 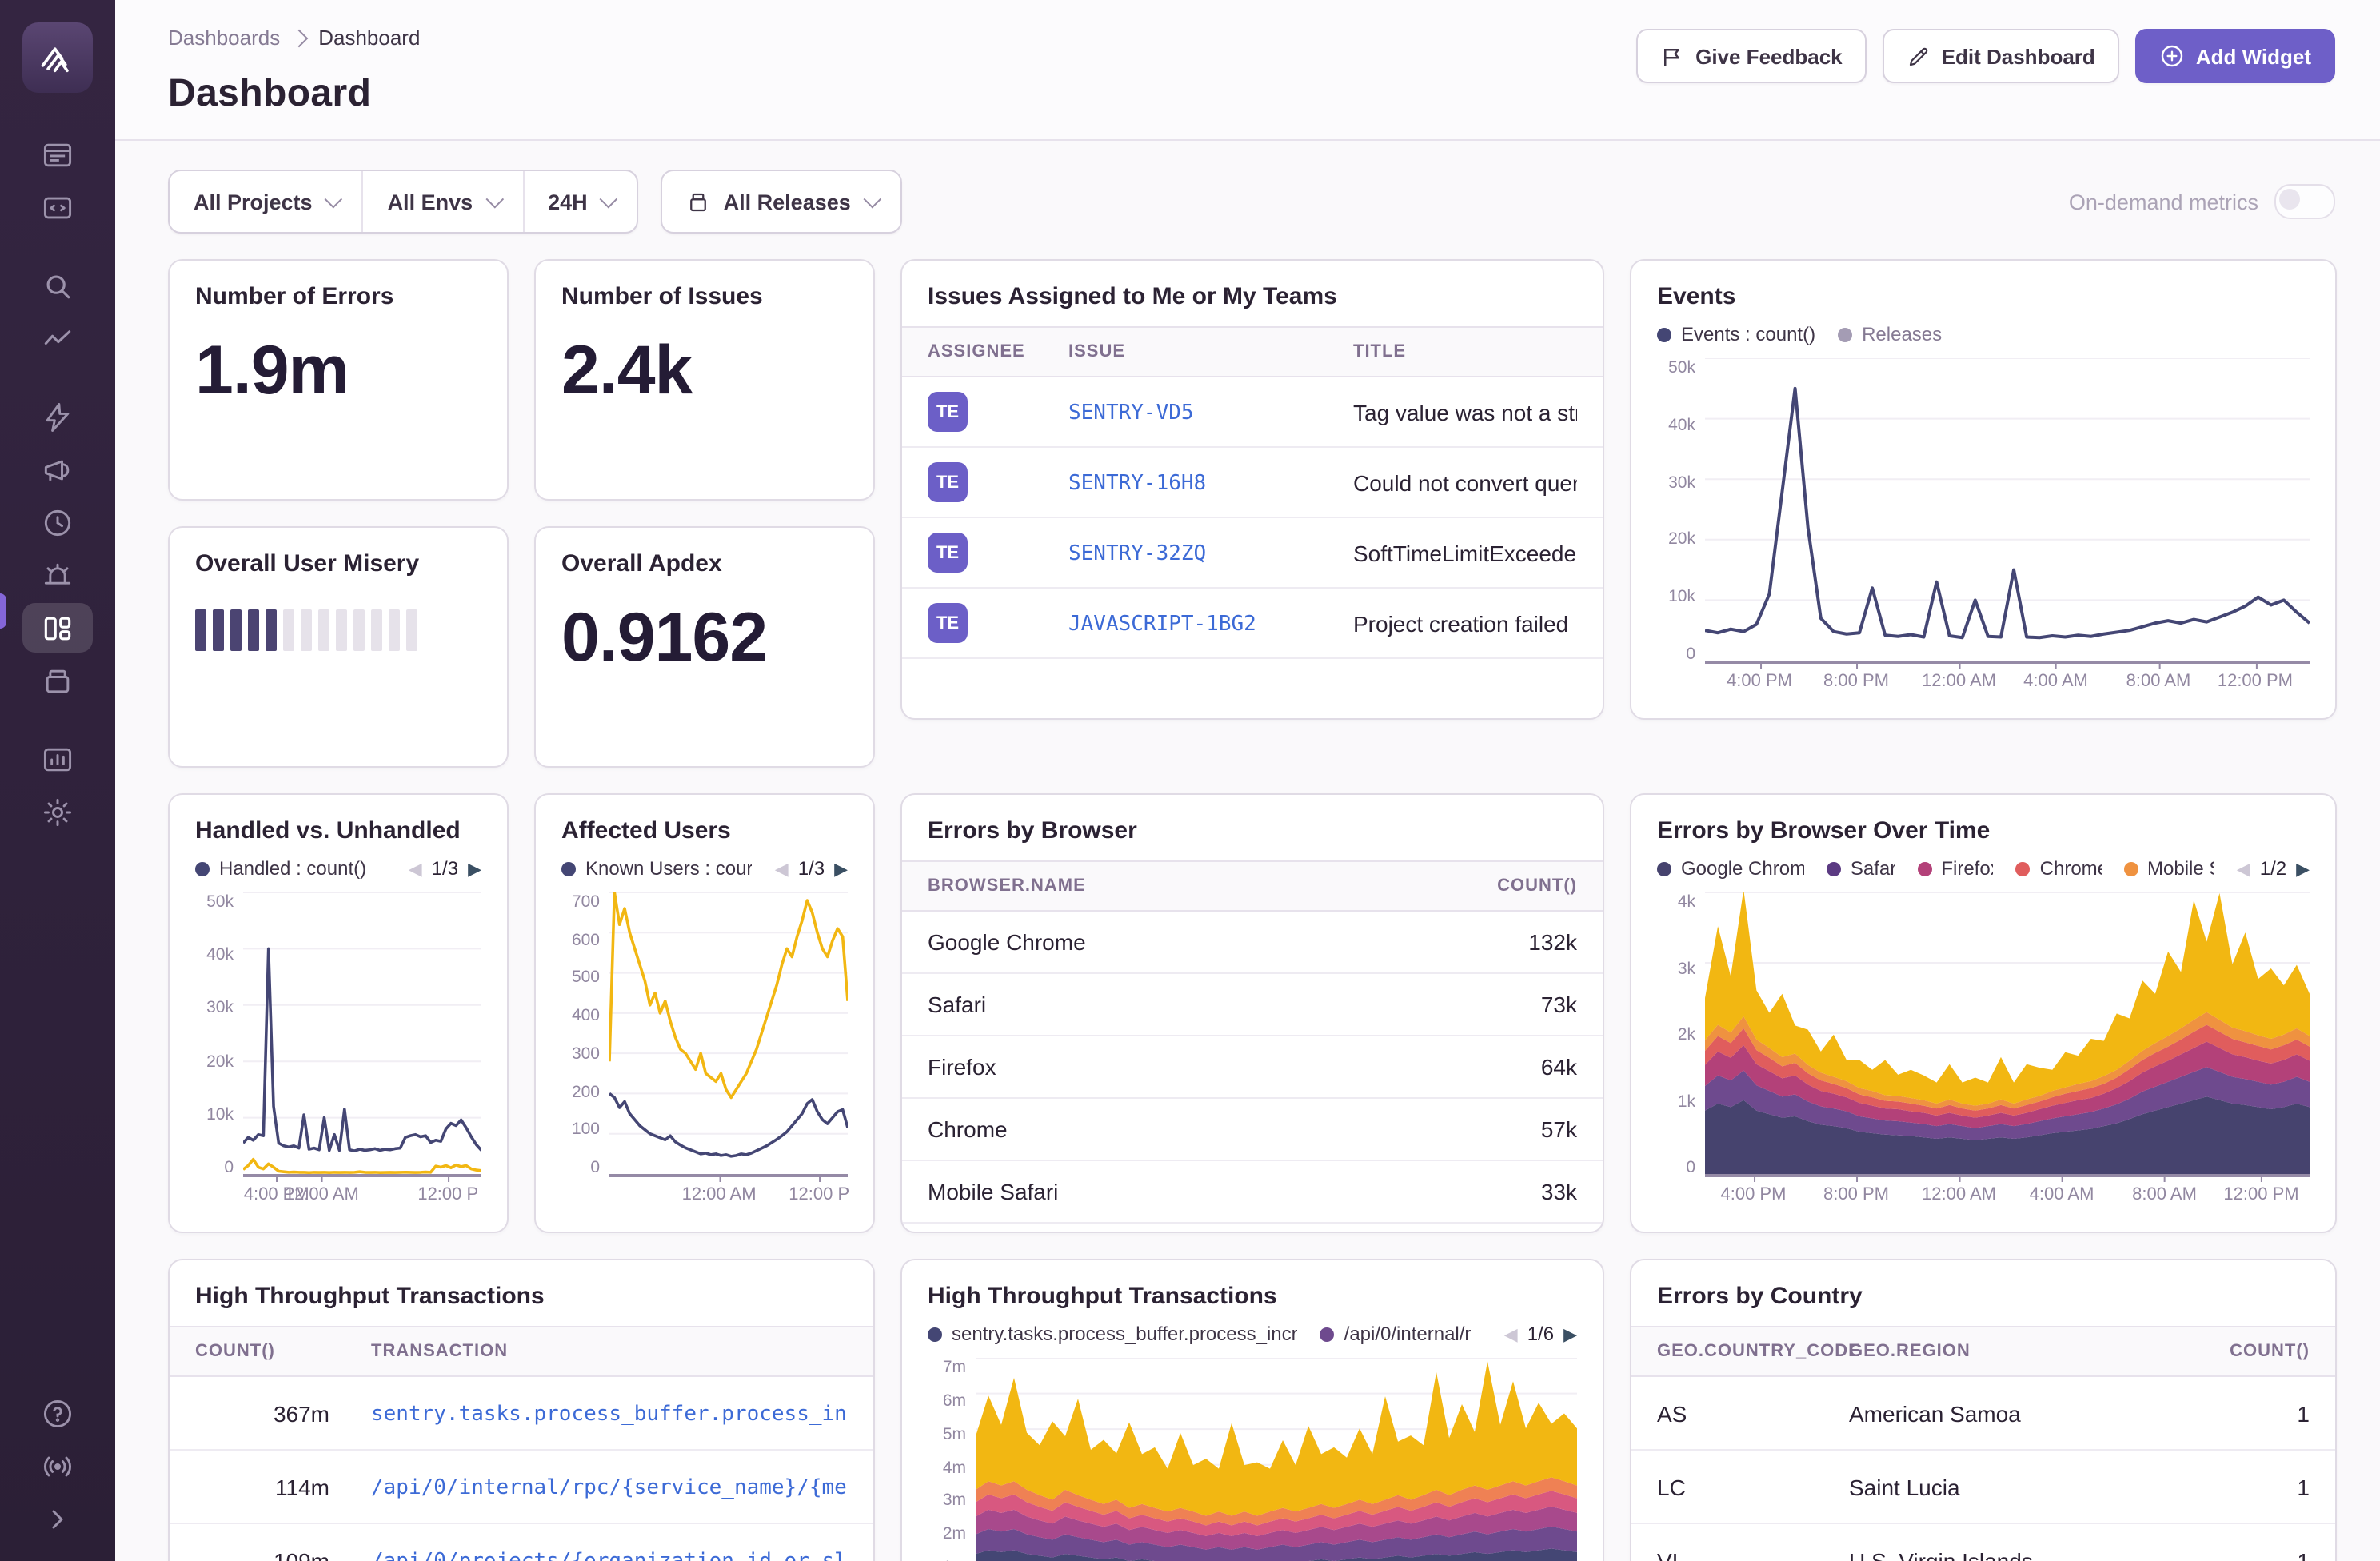 What do you see at coordinates (2168, 869) in the screenshot?
I see `legend-item: Mobile S` at bounding box center [2168, 869].